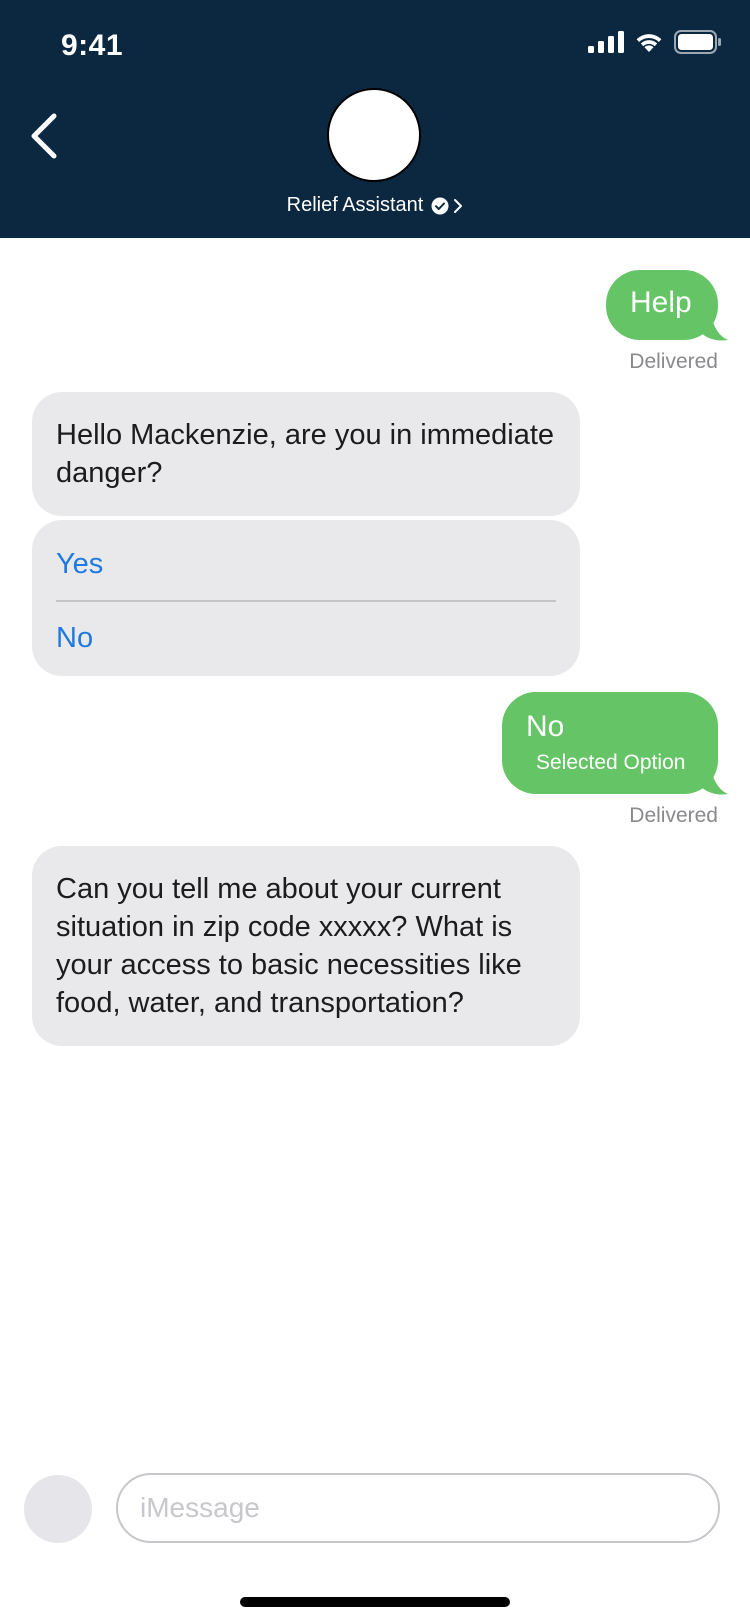 The image size is (750, 1624). I want to click on message-text: Help, so click(661, 302).